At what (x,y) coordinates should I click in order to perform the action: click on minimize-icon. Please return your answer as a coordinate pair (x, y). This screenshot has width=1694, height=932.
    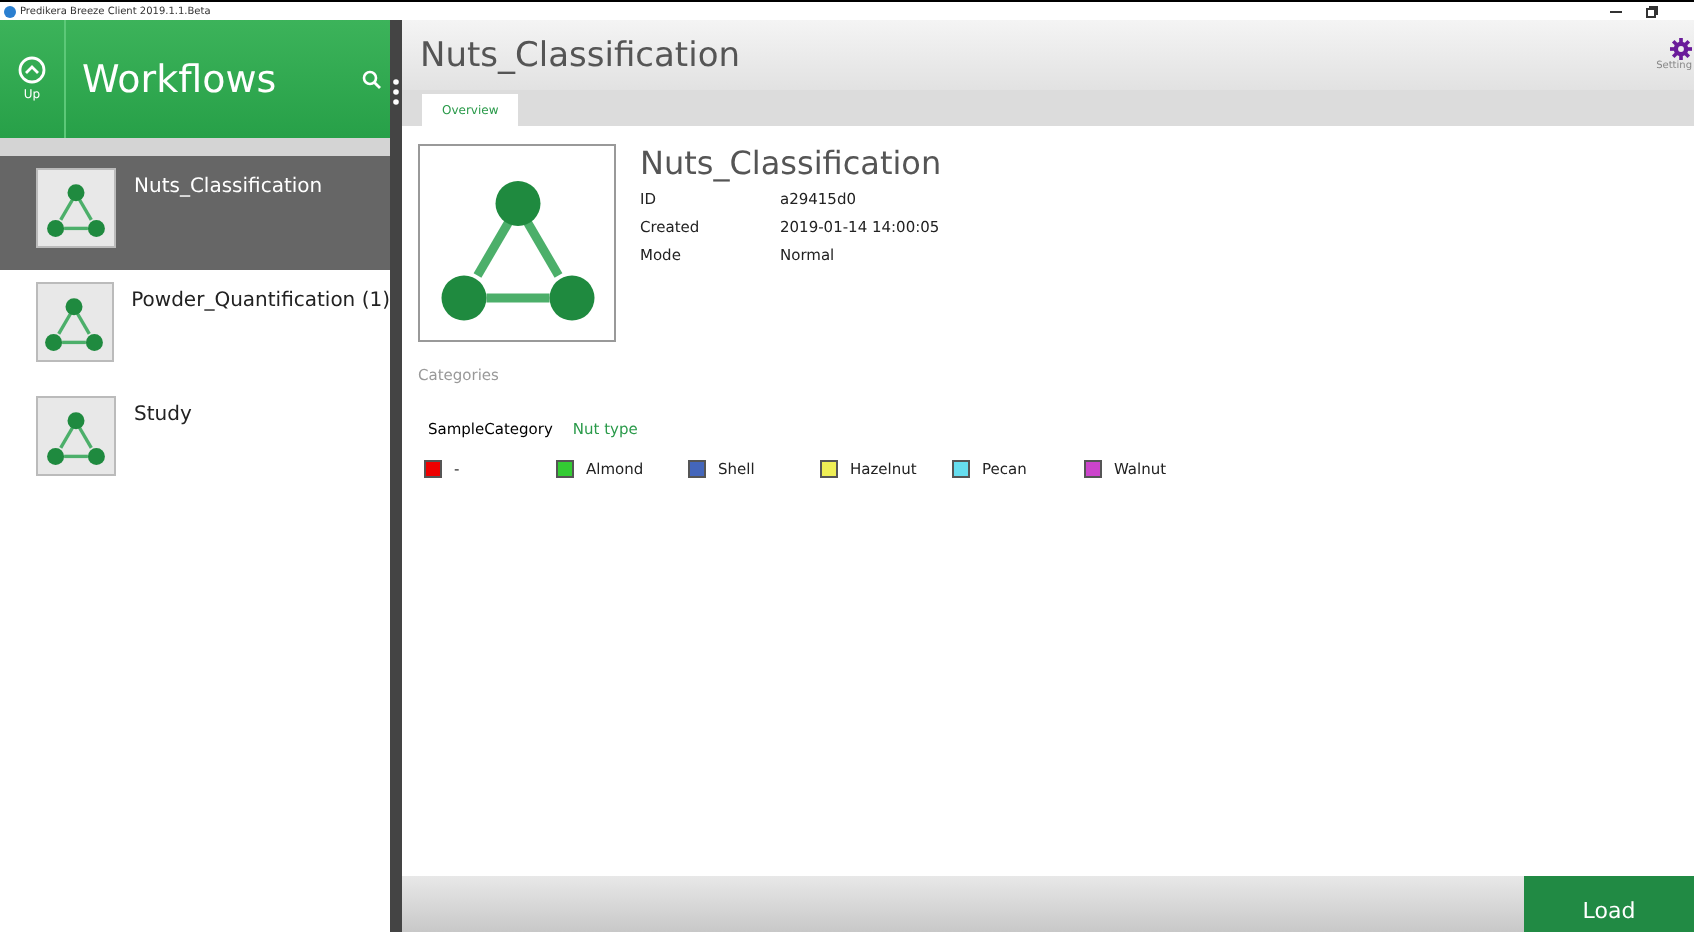
    Looking at the image, I should click on (1616, 11).